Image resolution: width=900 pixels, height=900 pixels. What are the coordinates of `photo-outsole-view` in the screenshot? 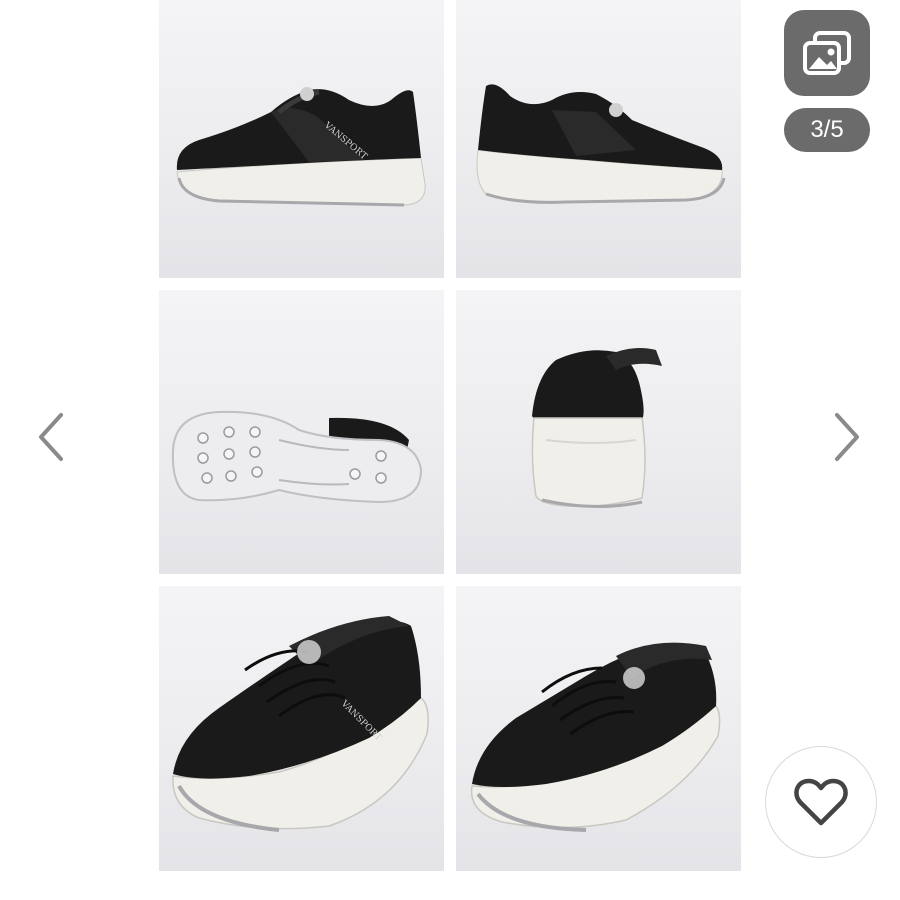 It's located at (301, 432).